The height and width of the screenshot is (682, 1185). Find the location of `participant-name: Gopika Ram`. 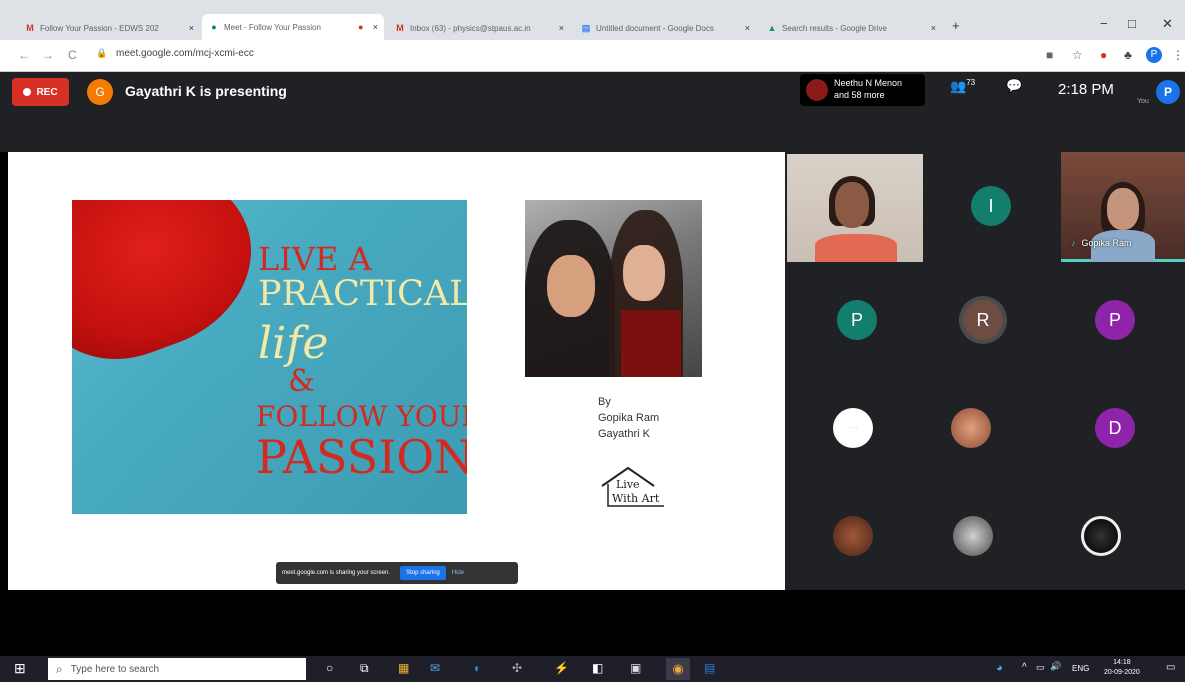

participant-name: Gopika Ram is located at coordinates (1106, 243).